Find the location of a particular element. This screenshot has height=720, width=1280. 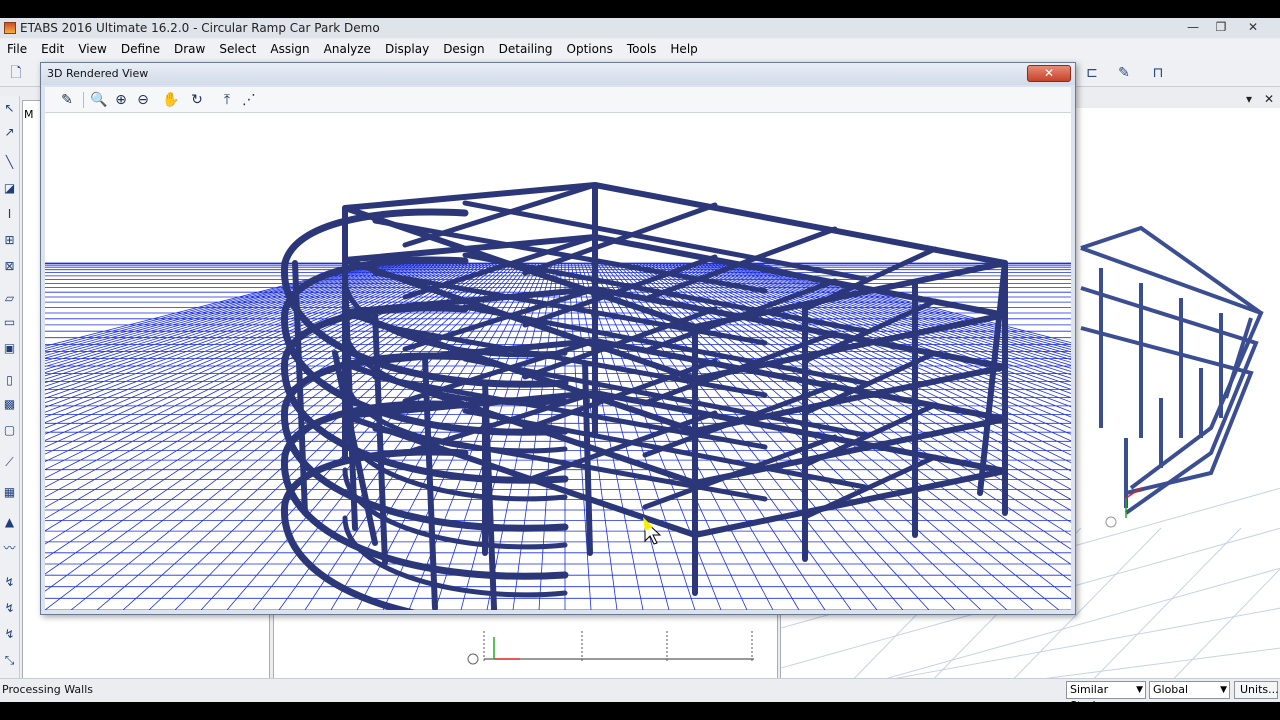

menu-tools: Tools is located at coordinates (642, 49).